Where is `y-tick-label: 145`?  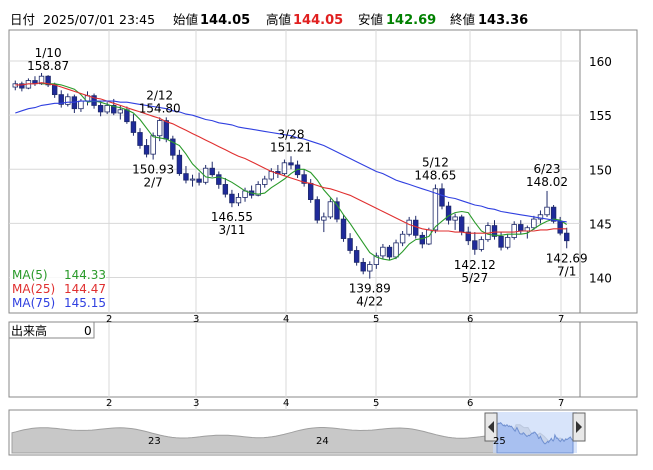 y-tick-label: 145 is located at coordinates (600, 224).